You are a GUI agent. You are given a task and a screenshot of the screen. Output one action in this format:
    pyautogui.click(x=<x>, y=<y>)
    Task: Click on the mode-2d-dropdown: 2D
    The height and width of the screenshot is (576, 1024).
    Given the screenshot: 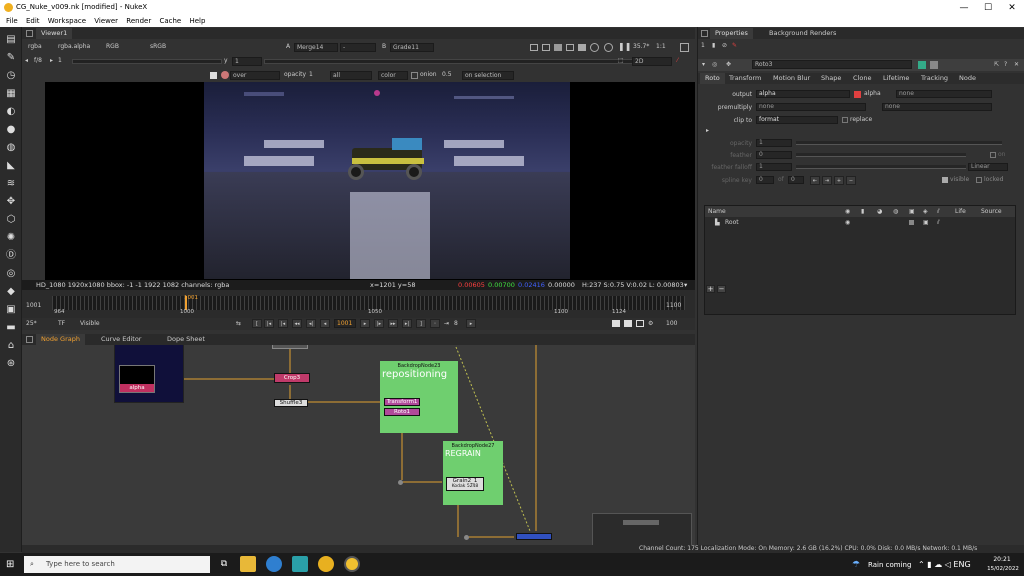 What is the action you would take?
    pyautogui.click(x=652, y=61)
    